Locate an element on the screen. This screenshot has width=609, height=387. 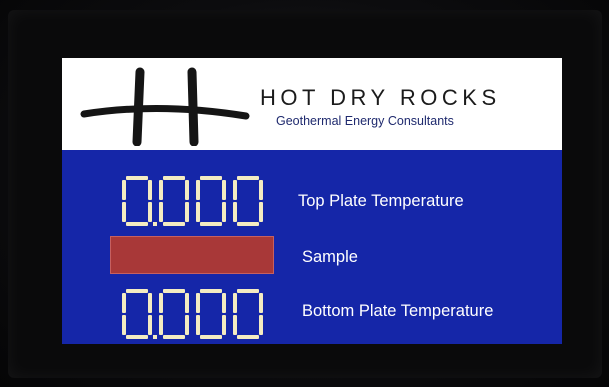
bottom-plate-temperature-display is located at coordinates (200, 314).